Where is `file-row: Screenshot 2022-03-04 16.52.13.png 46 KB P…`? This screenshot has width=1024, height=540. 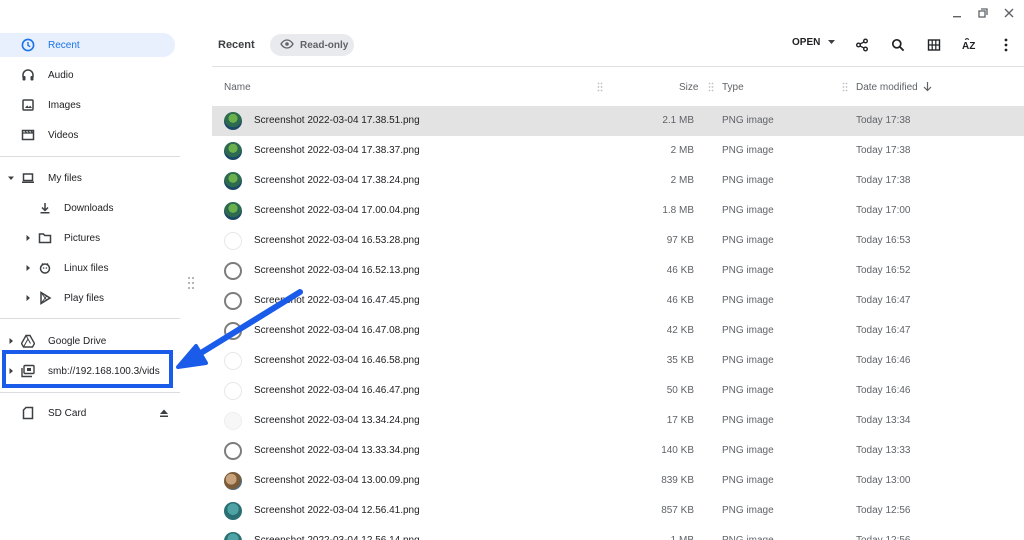 file-row: Screenshot 2022-03-04 16.52.13.png 46 KB P… is located at coordinates (618, 271).